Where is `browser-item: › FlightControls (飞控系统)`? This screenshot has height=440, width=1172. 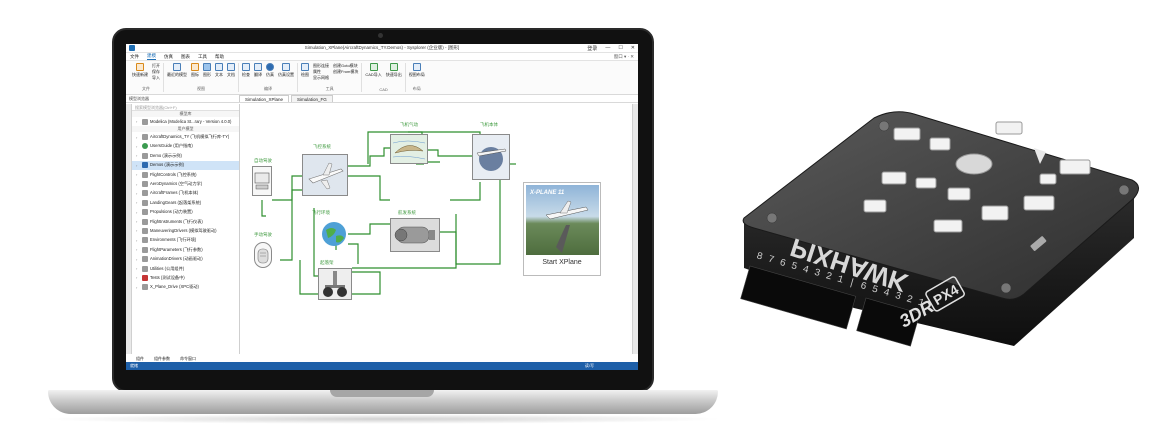 browser-item: › FlightControls (飞控系统) is located at coordinates (185, 174).